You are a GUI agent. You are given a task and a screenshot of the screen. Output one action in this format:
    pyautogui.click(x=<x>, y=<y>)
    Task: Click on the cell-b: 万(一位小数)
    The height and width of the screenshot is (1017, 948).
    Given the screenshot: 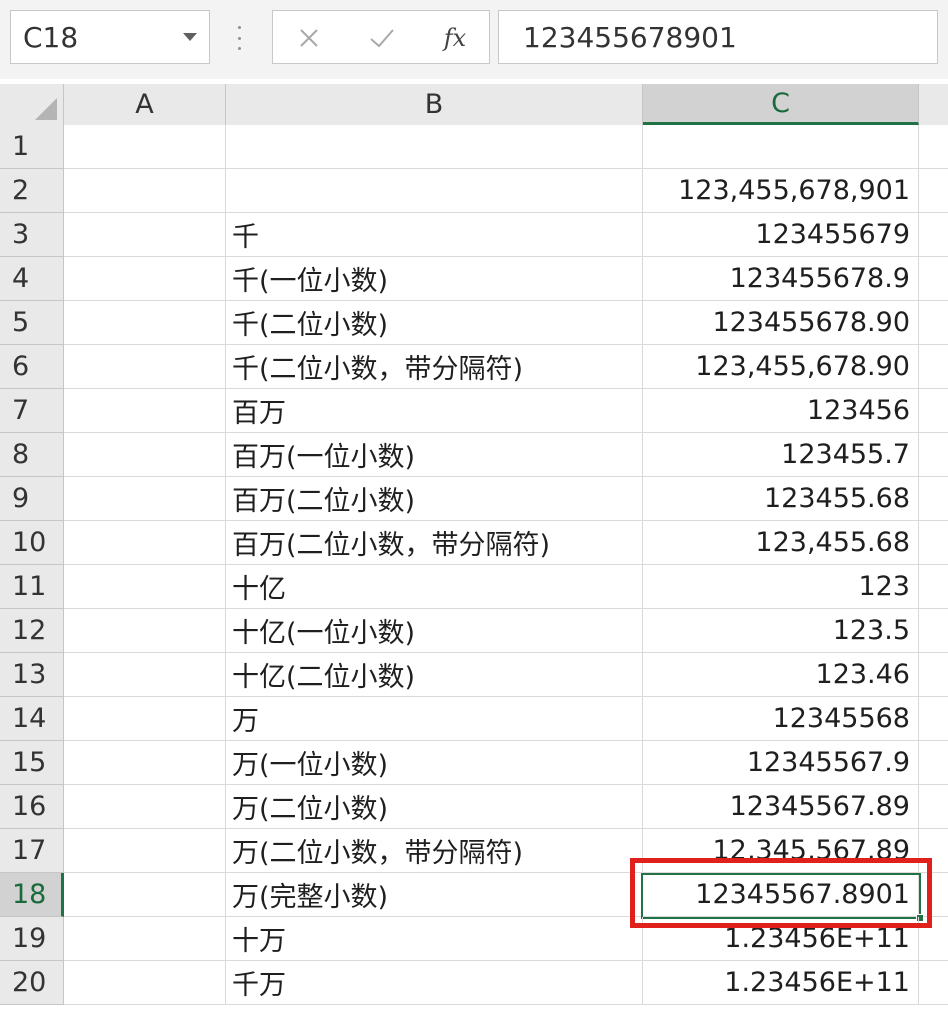 What is the action you would take?
    pyautogui.click(x=434, y=763)
    